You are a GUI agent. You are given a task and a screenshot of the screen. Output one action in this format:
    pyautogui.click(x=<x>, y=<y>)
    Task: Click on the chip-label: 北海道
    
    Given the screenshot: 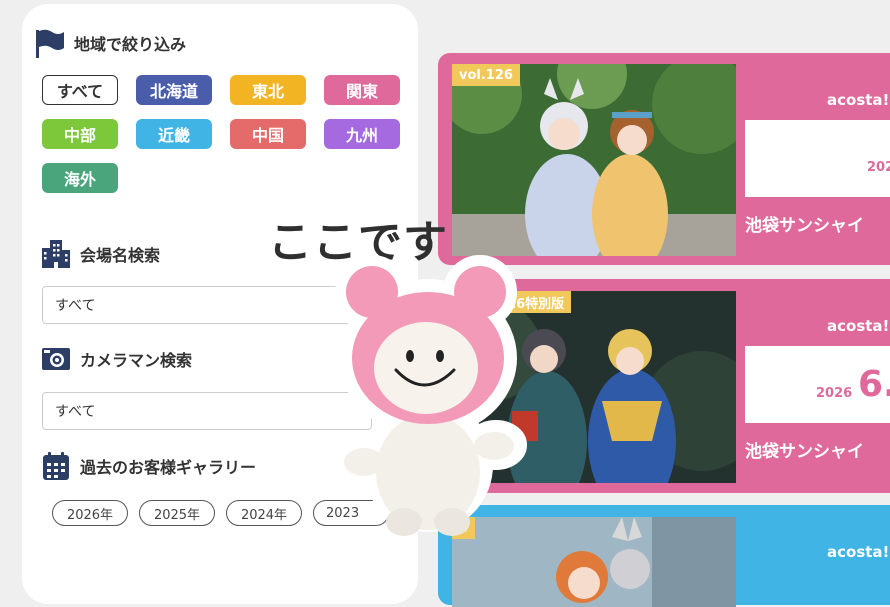 What is the action you would take?
    pyautogui.click(x=173, y=91)
    